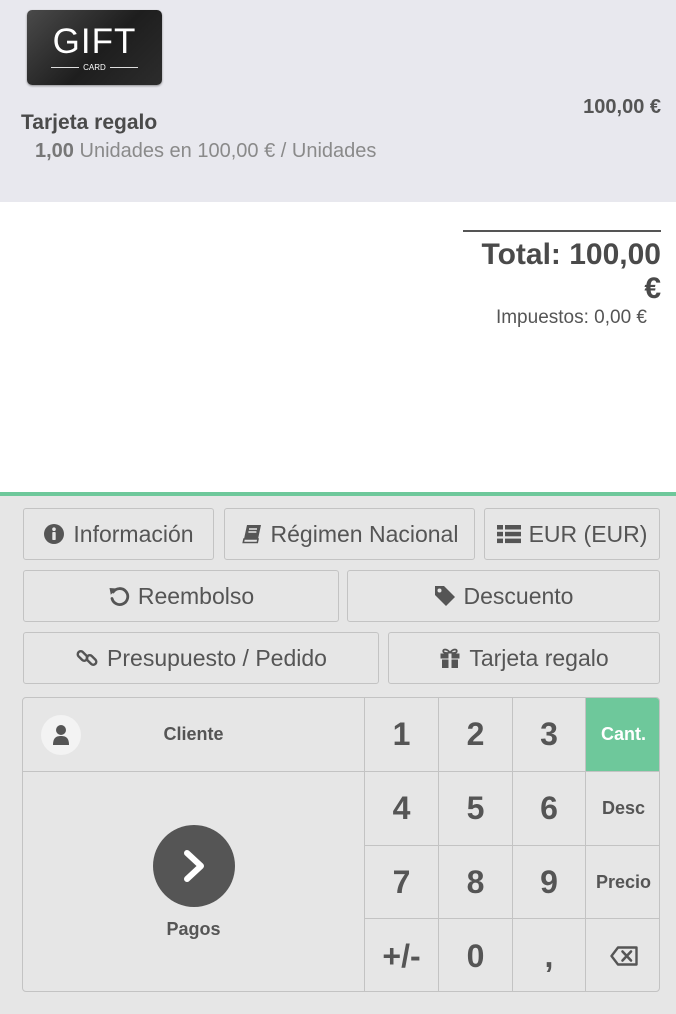 The height and width of the screenshot is (1014, 676). Describe the element at coordinates (251, 534) in the screenshot. I see `book-icon` at that location.